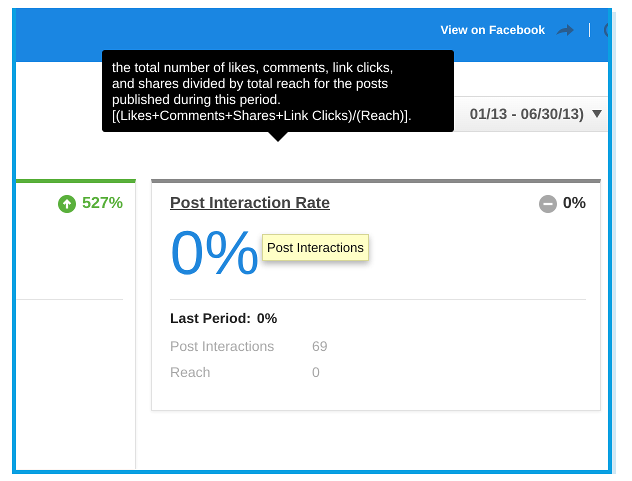 The image size is (632, 481). What do you see at coordinates (320, 346) in the screenshot?
I see `stat-value: 69` at bounding box center [320, 346].